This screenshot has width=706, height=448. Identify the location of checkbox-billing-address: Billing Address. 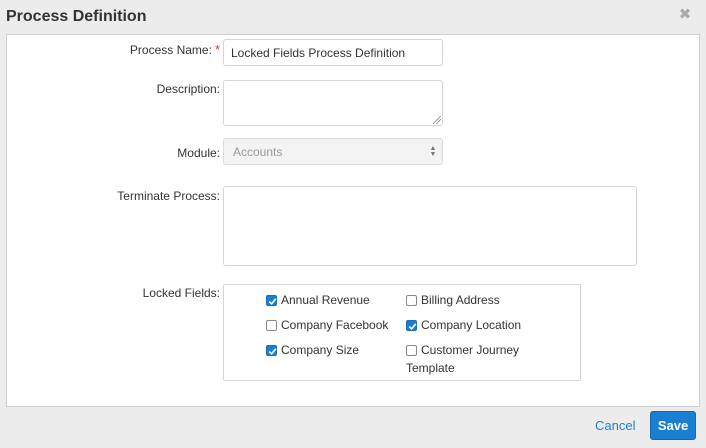
(453, 300).